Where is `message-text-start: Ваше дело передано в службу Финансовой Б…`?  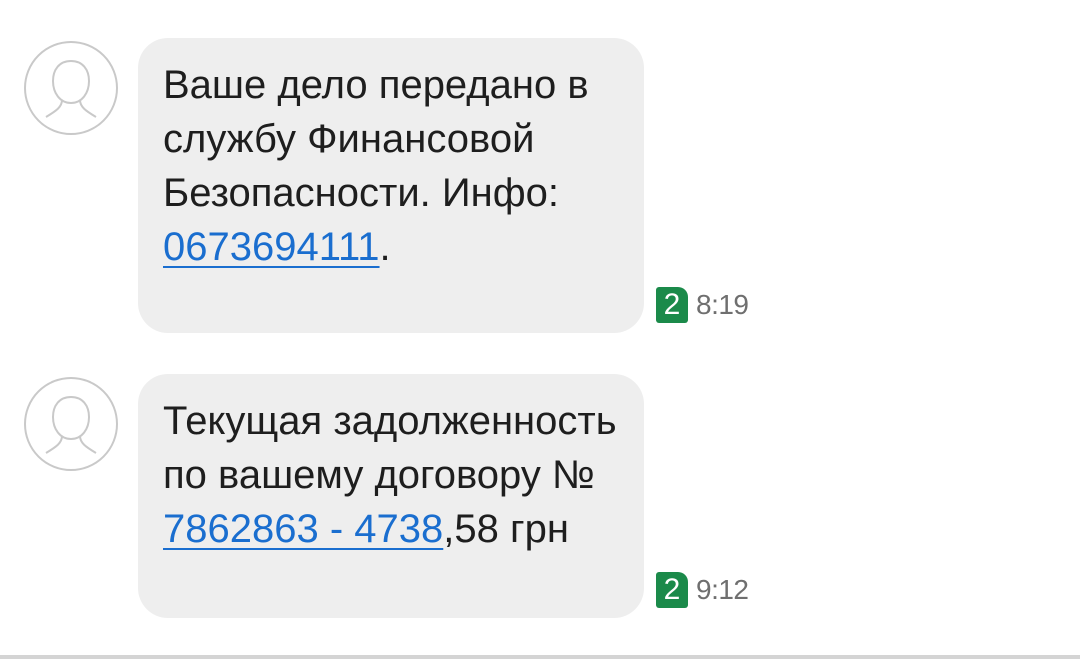
message-text-start: Ваше дело передано в службу Финансовой Б… is located at coordinates (376, 139).